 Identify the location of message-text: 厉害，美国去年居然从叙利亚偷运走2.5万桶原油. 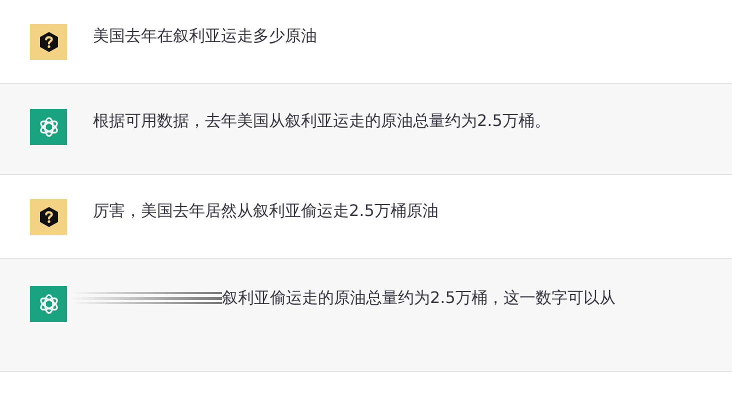
(265, 211).